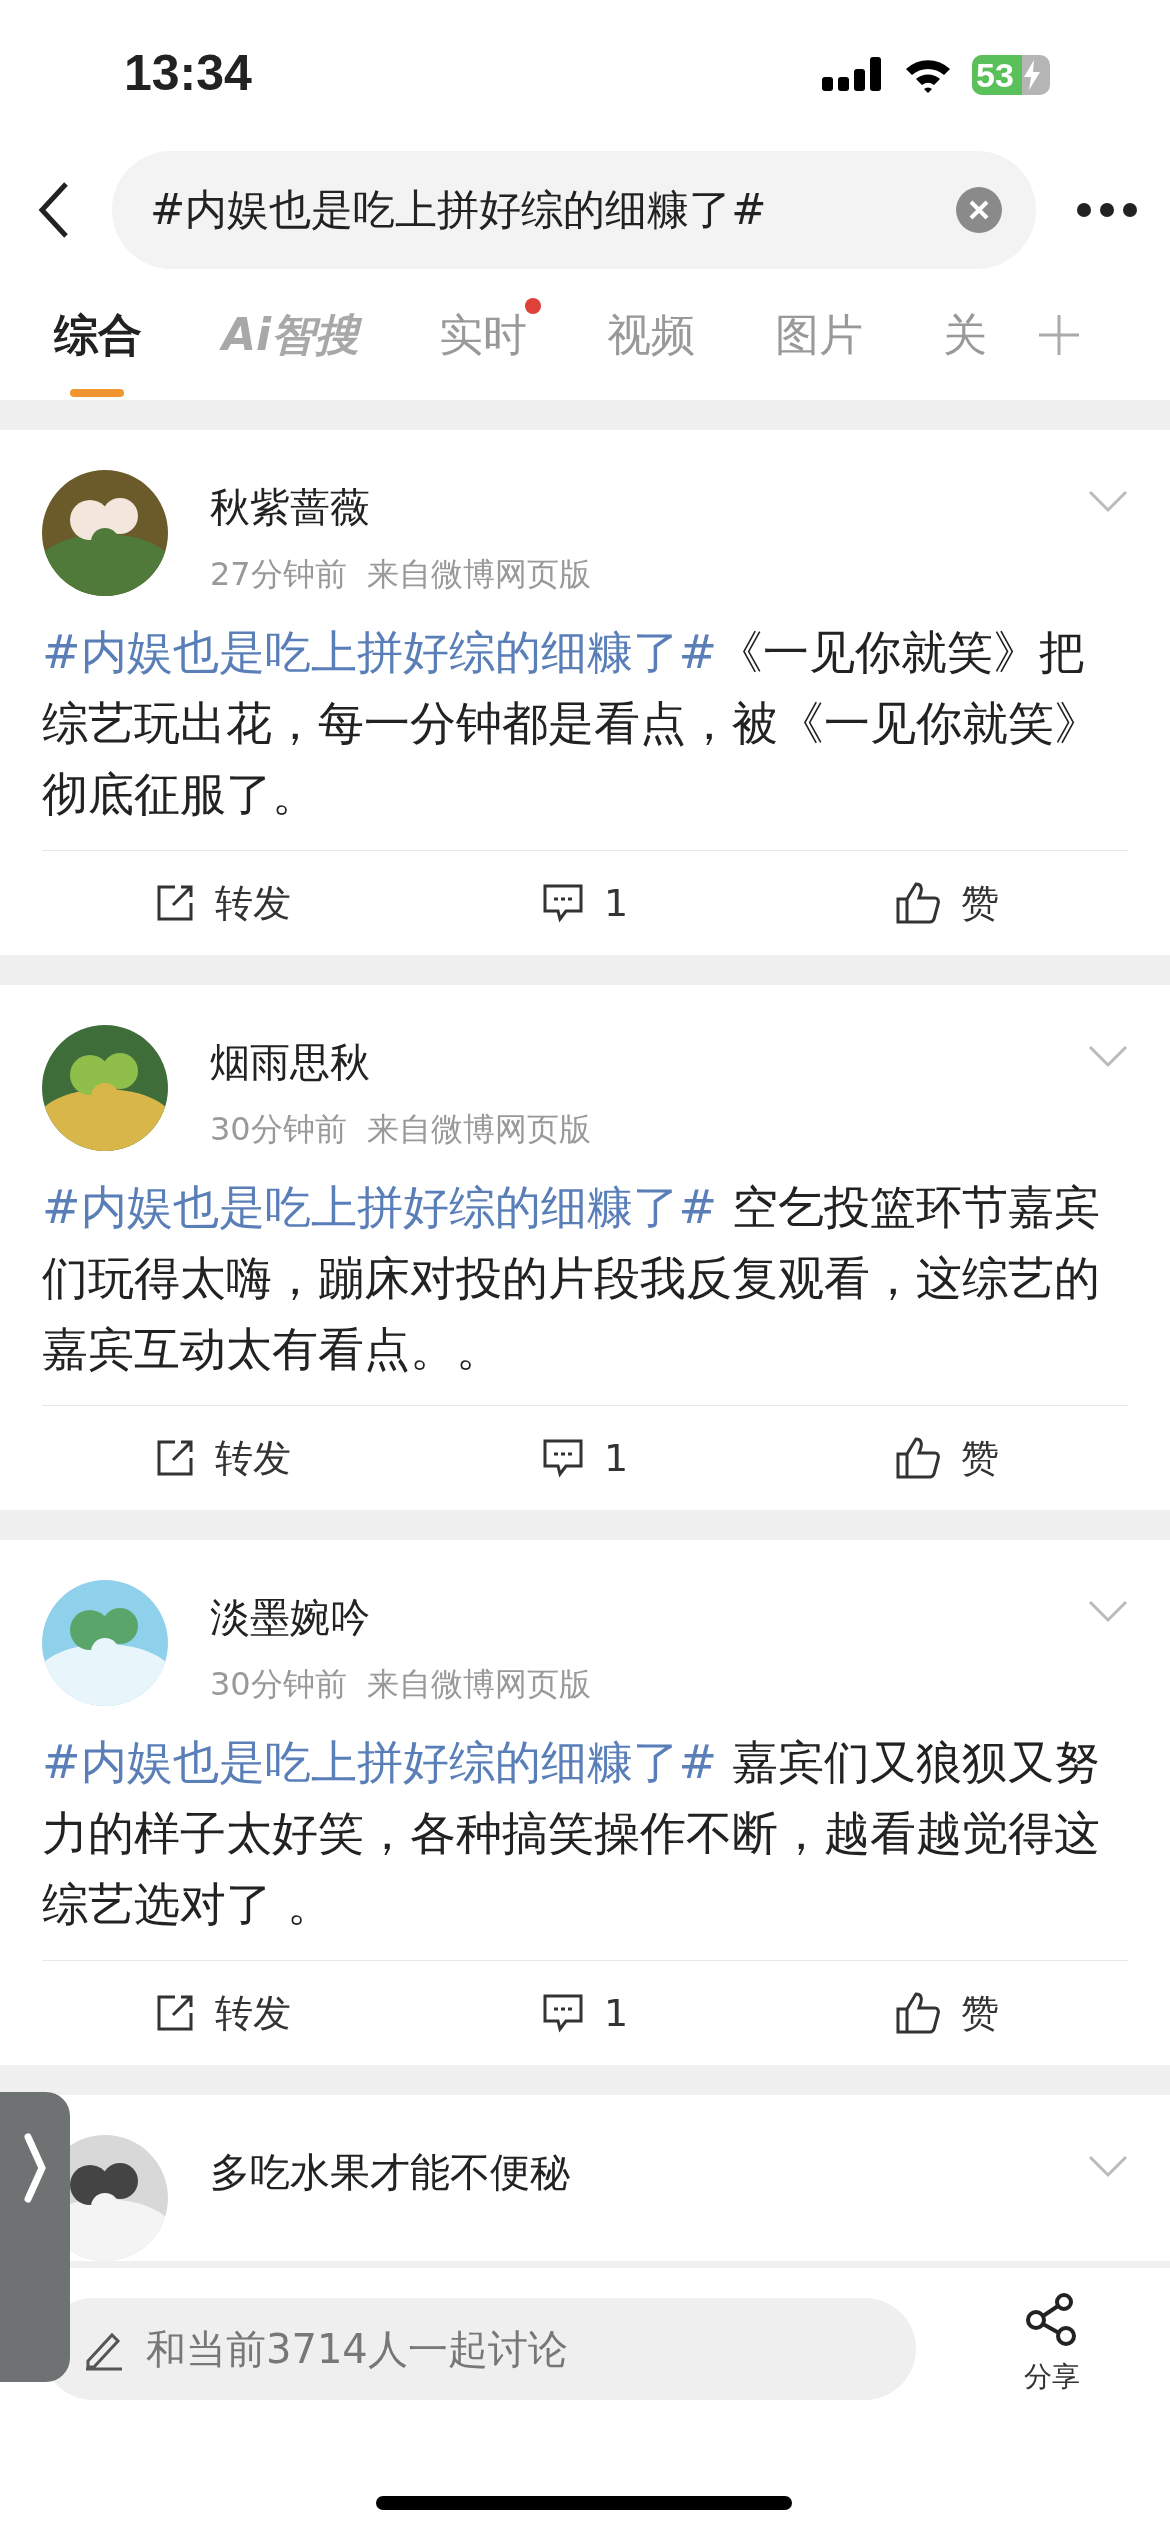  What do you see at coordinates (649, 2172) in the screenshot?
I see `author-name: 多吃水果才能不便秘` at bounding box center [649, 2172].